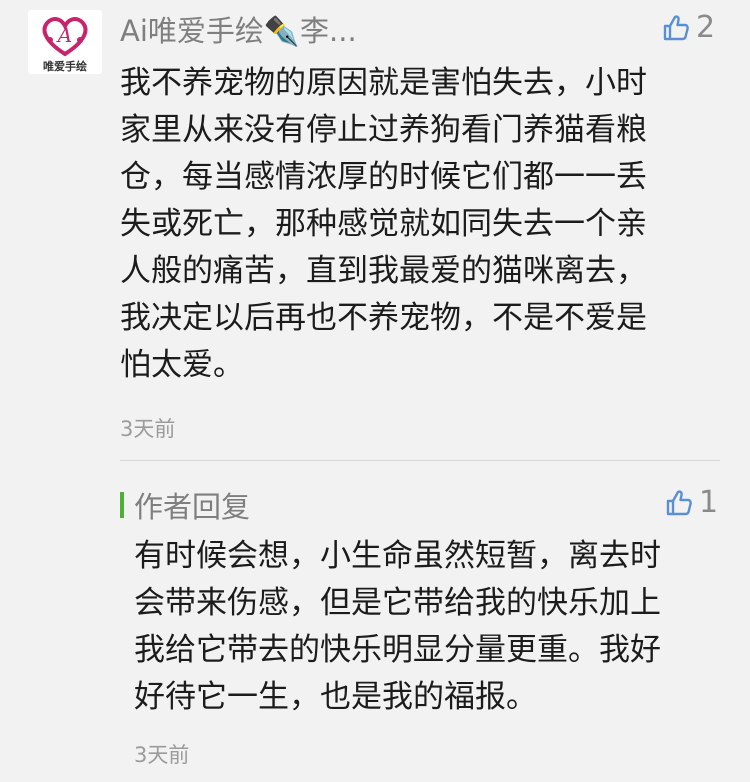 The height and width of the screenshot is (782, 750). I want to click on like-count: 2, so click(706, 27).